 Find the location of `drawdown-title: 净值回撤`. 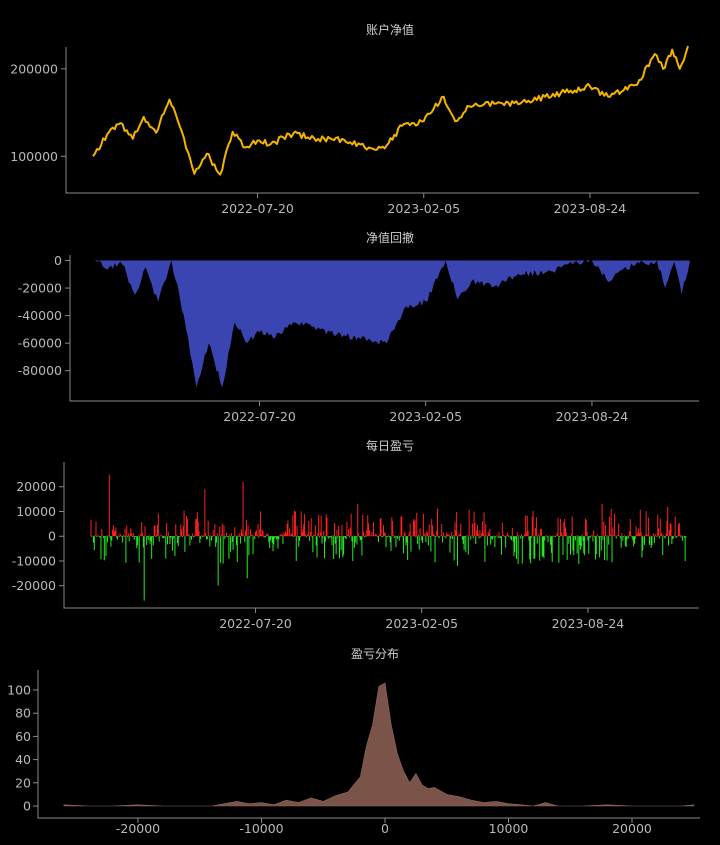

drawdown-title: 净值回撤 is located at coordinates (390, 237).